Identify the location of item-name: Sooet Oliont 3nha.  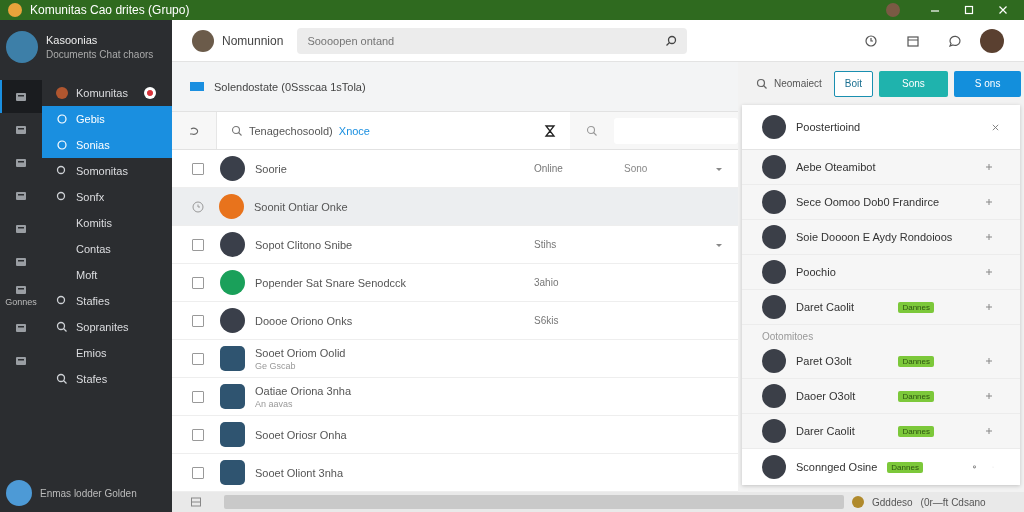
(300, 472).